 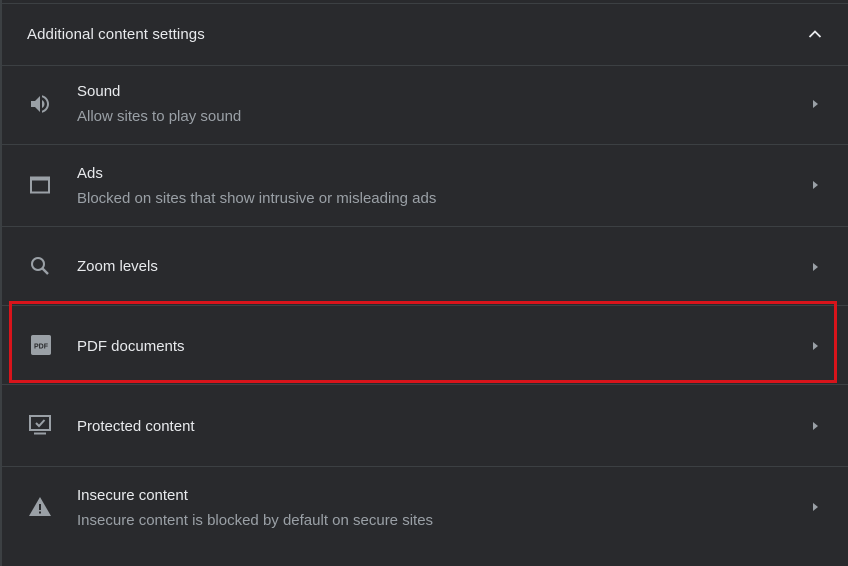 I want to click on monitor-check-icon, so click(x=40, y=425).